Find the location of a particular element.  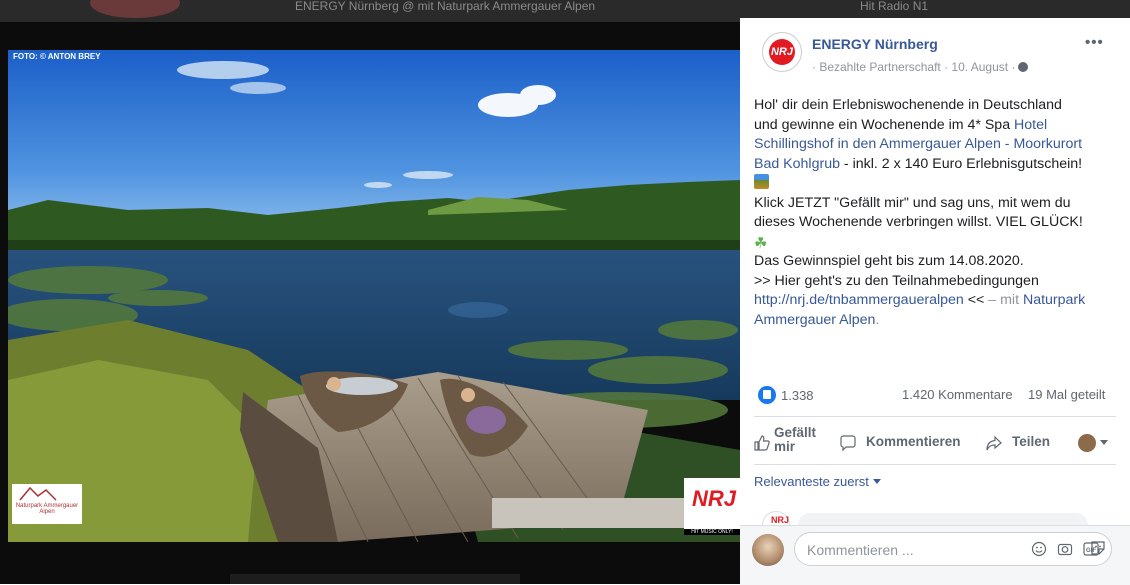

emoji-icon is located at coordinates (1039, 549).